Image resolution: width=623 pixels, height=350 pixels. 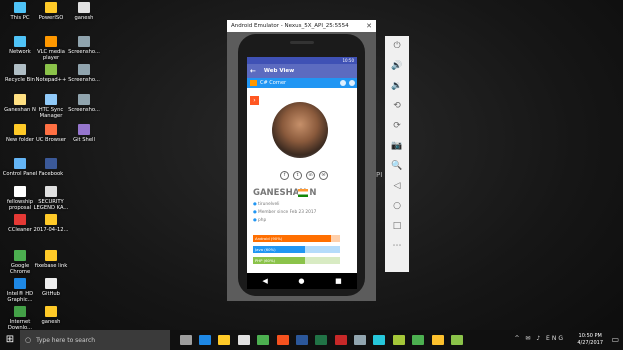 I want to click on chevron-right-icon: ›, so click(x=254, y=100).